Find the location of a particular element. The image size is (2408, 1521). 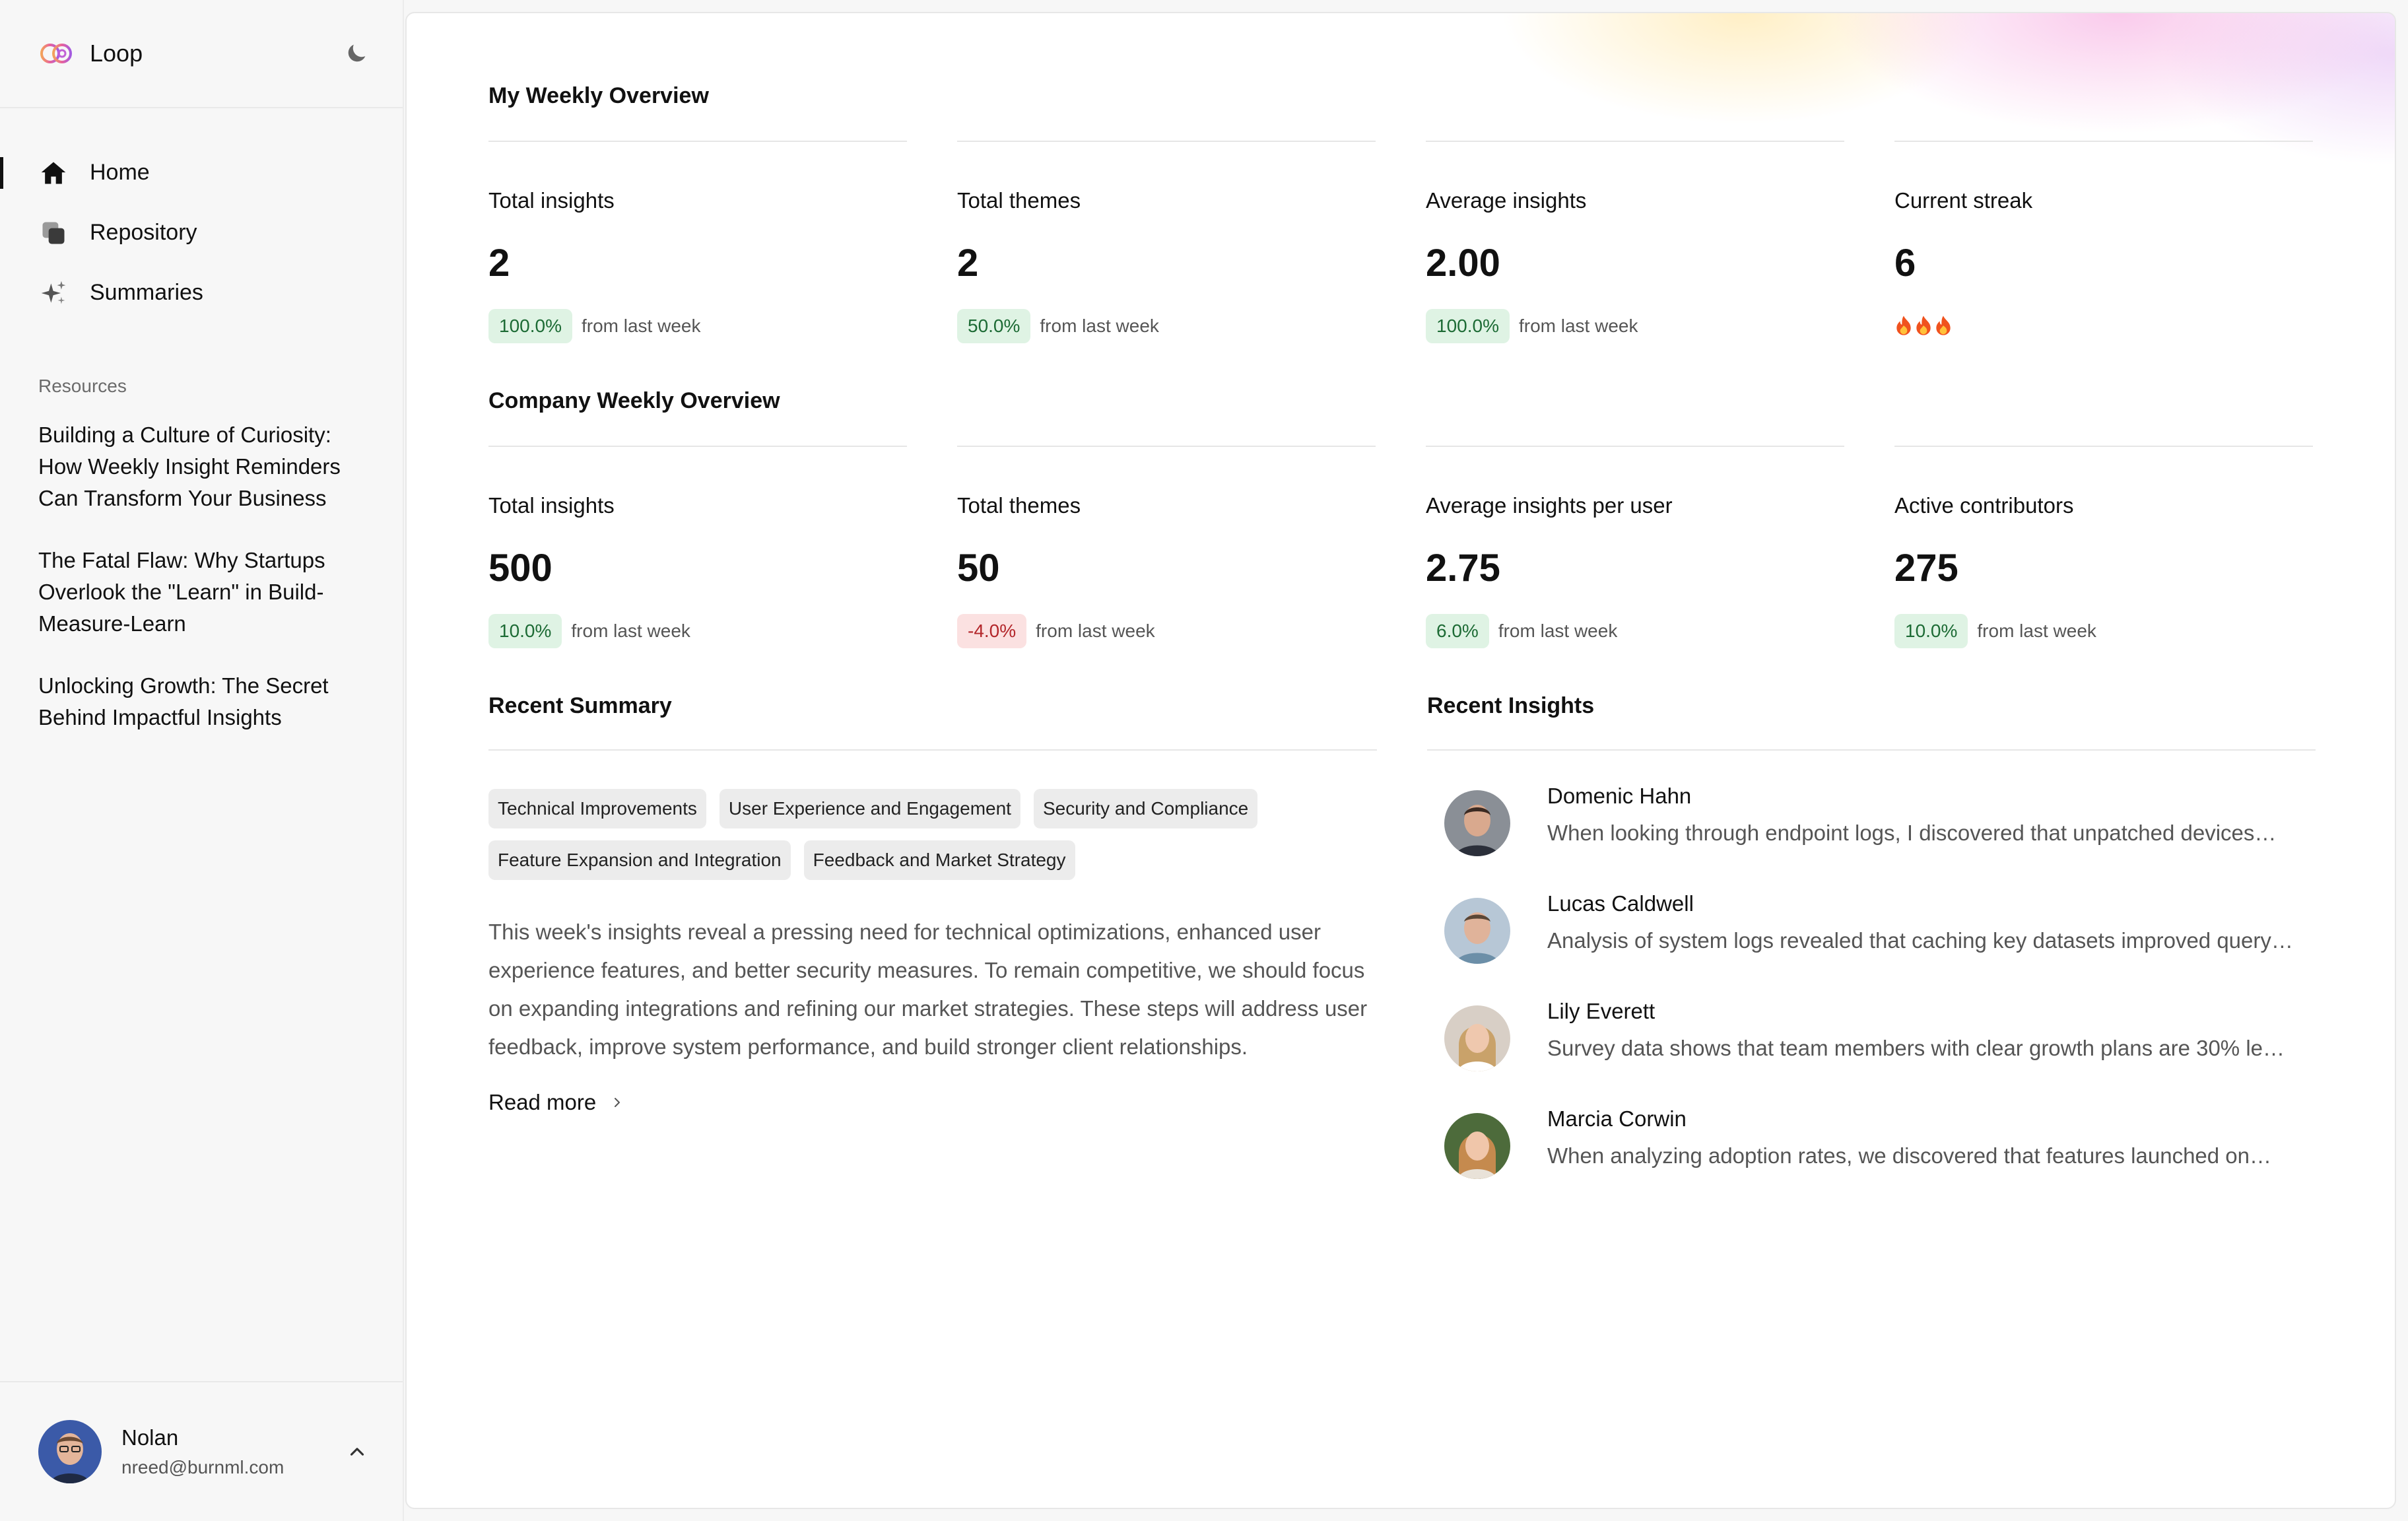

stat-label: Active contributors is located at coordinates (1984, 505).